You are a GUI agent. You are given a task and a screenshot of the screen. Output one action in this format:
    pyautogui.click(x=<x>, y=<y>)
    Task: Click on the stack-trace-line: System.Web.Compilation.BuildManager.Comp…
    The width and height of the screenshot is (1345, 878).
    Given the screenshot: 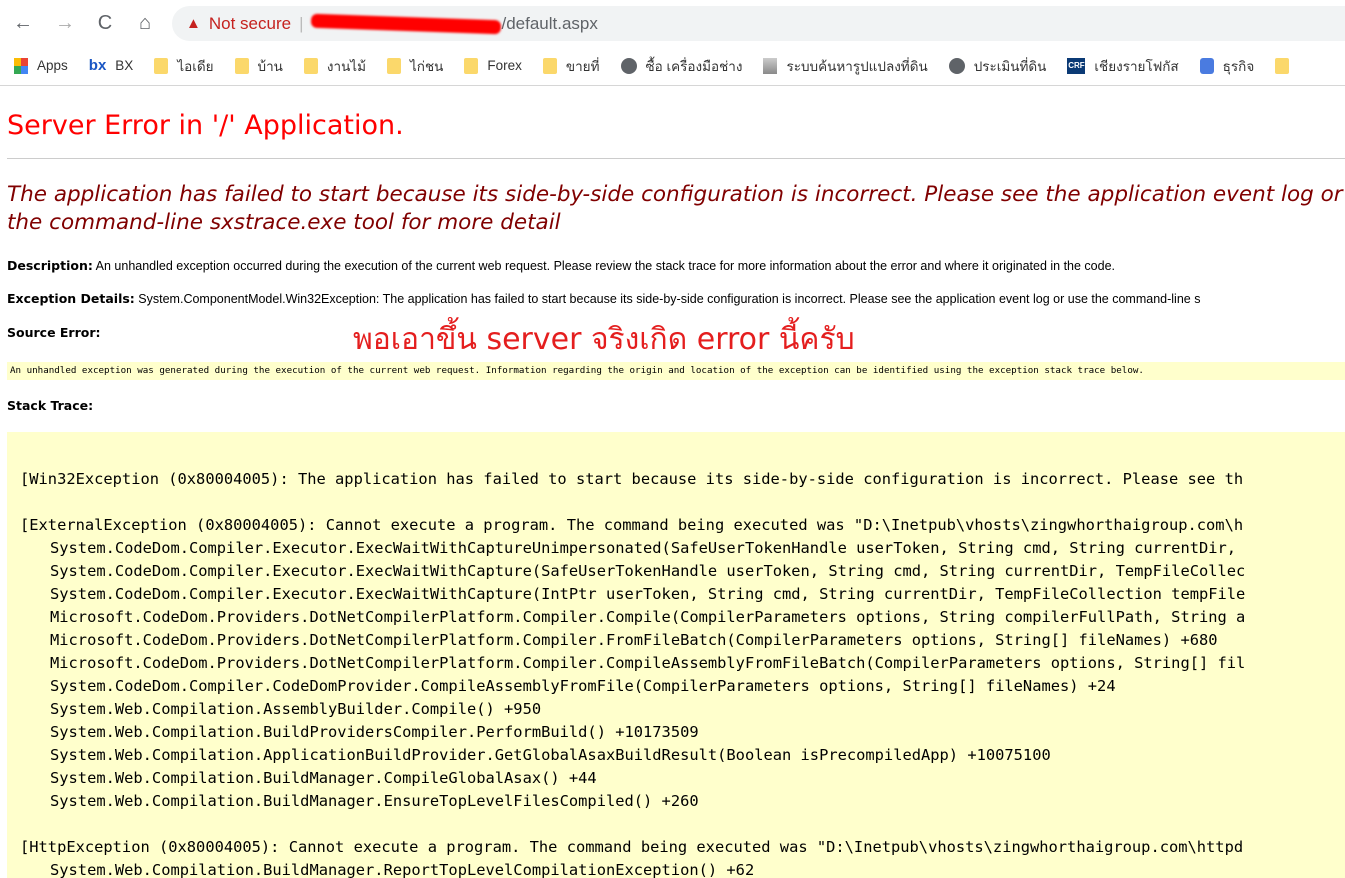 What is the action you would take?
    pyautogui.click(x=323, y=778)
    